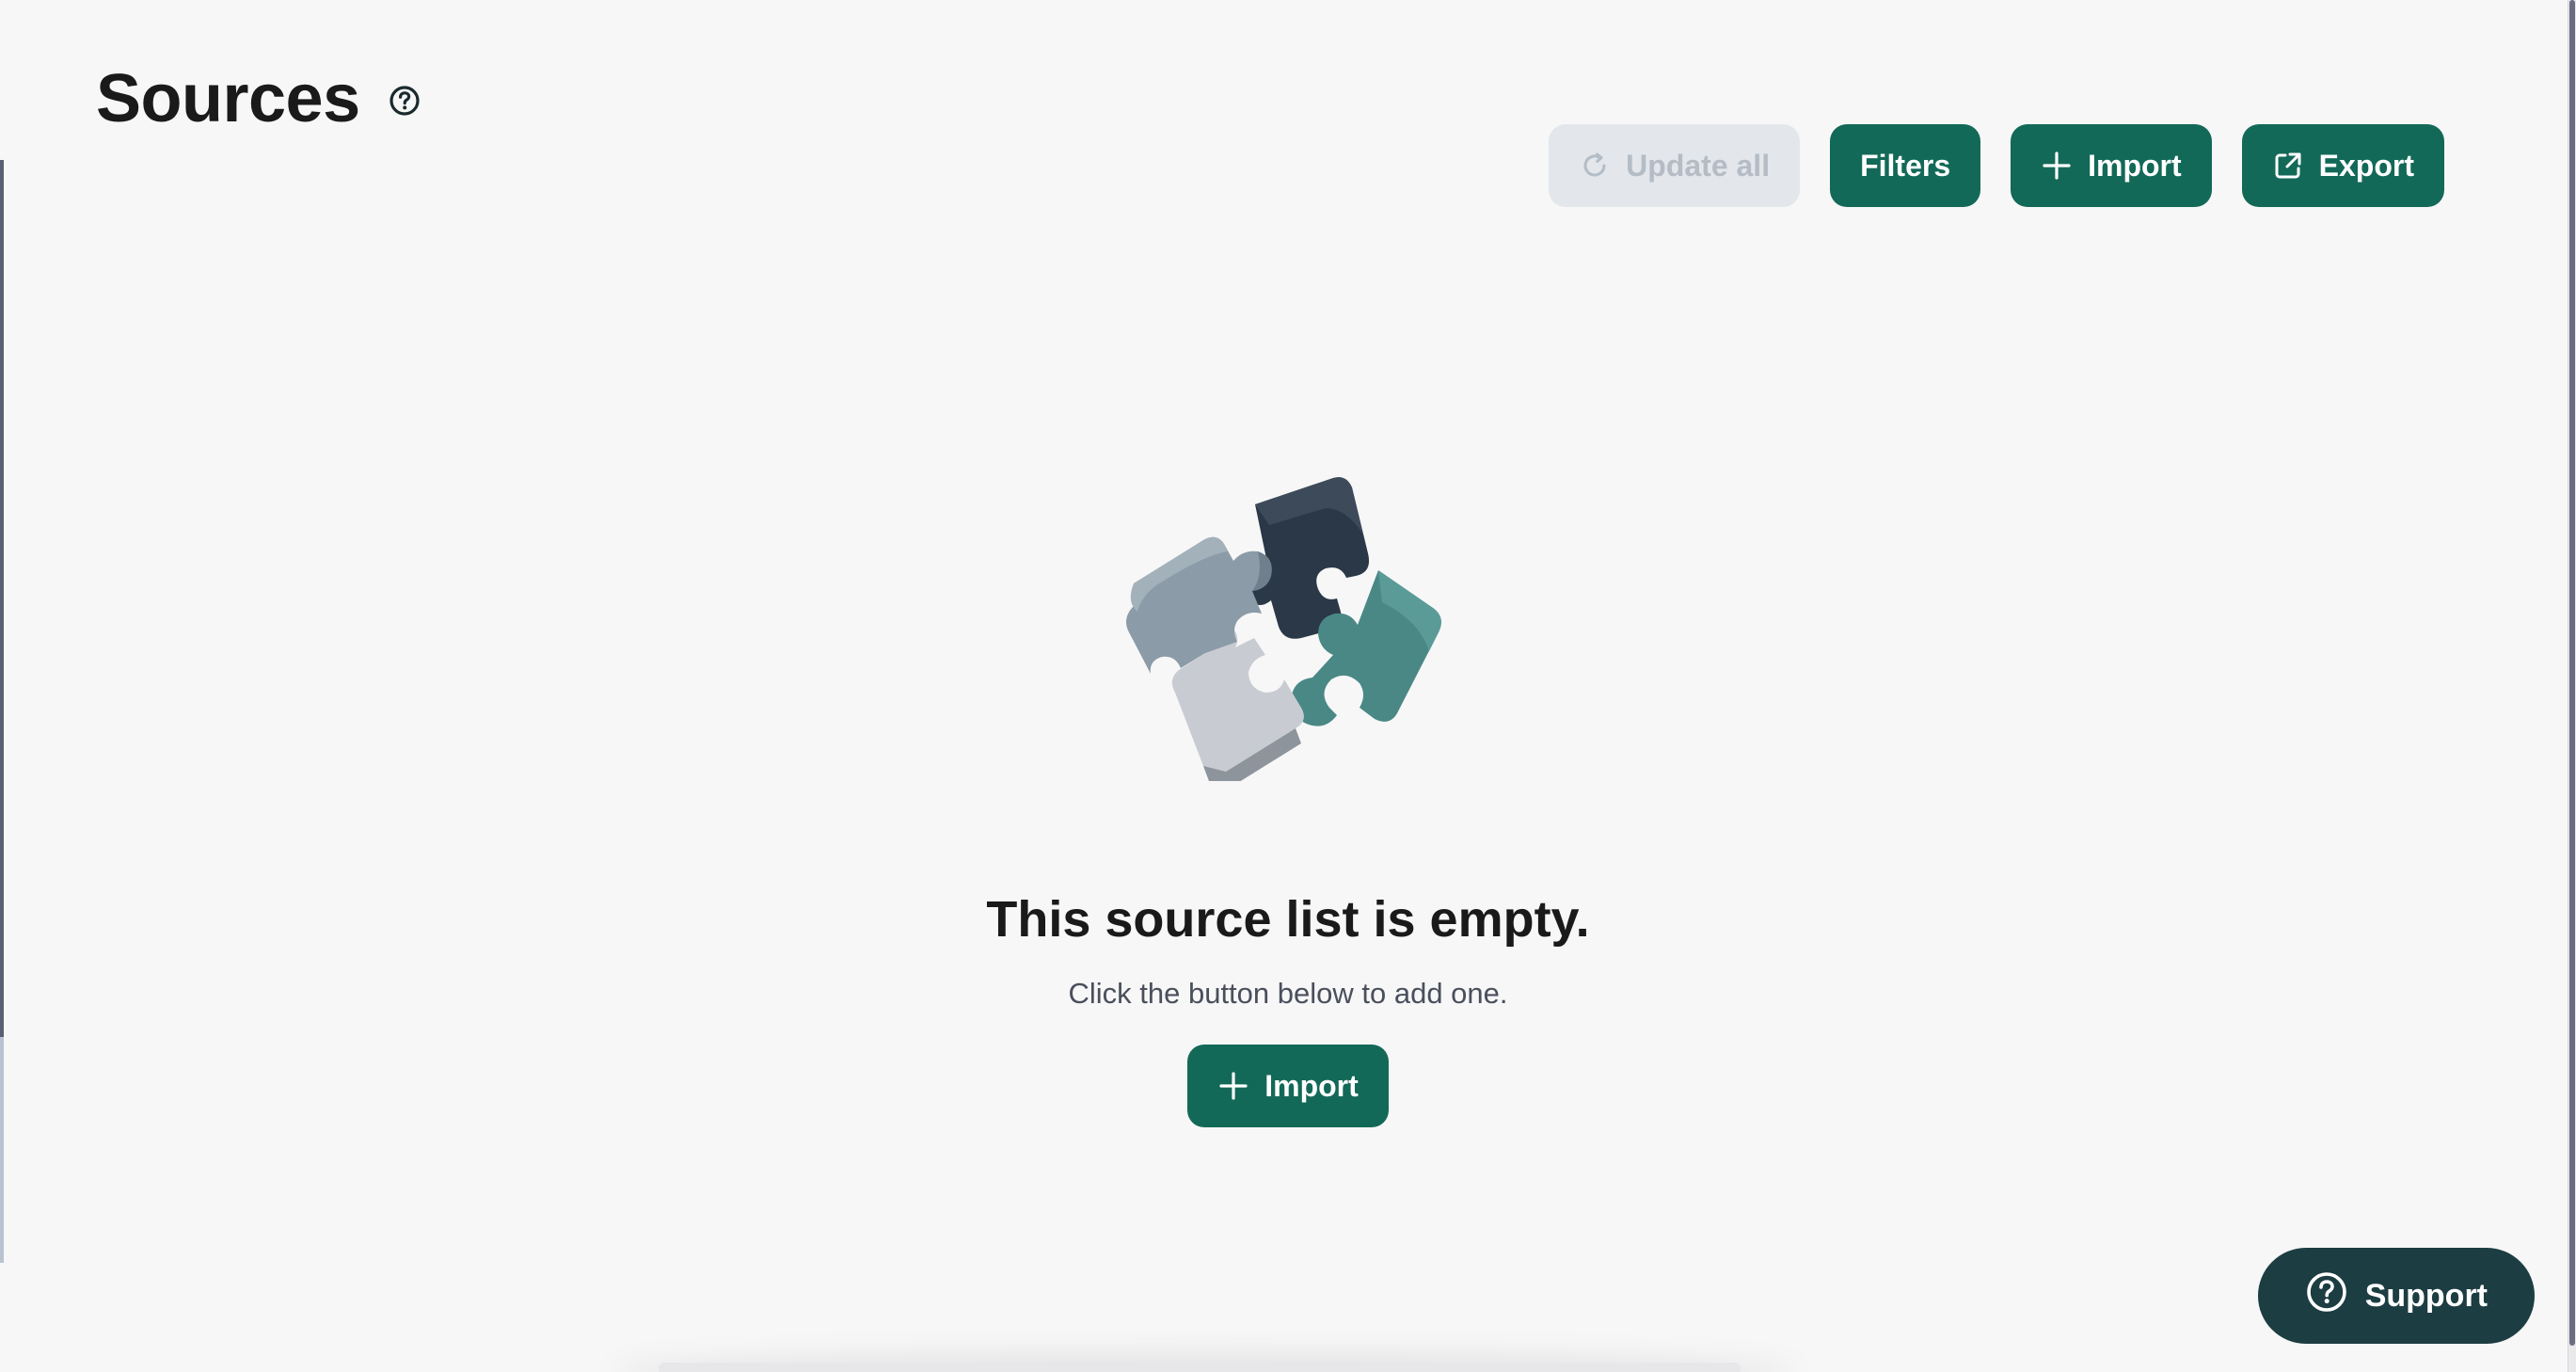  I want to click on support-button: Support, so click(2396, 1296).